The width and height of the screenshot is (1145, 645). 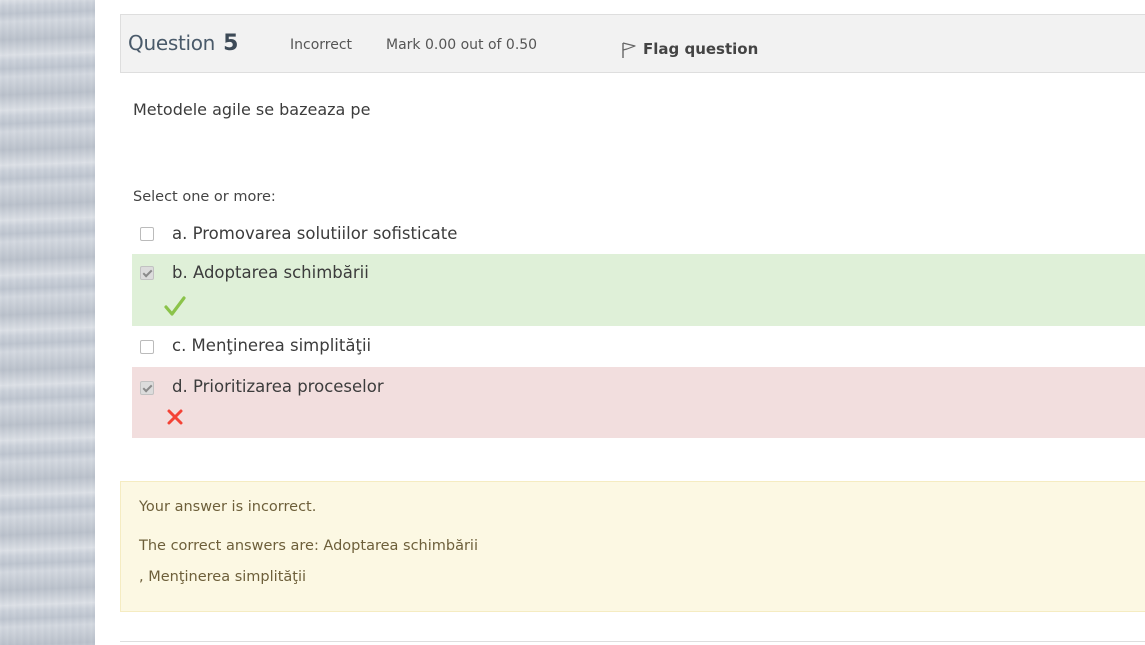 I want to click on answer-checkbox-d, so click(x=147, y=388).